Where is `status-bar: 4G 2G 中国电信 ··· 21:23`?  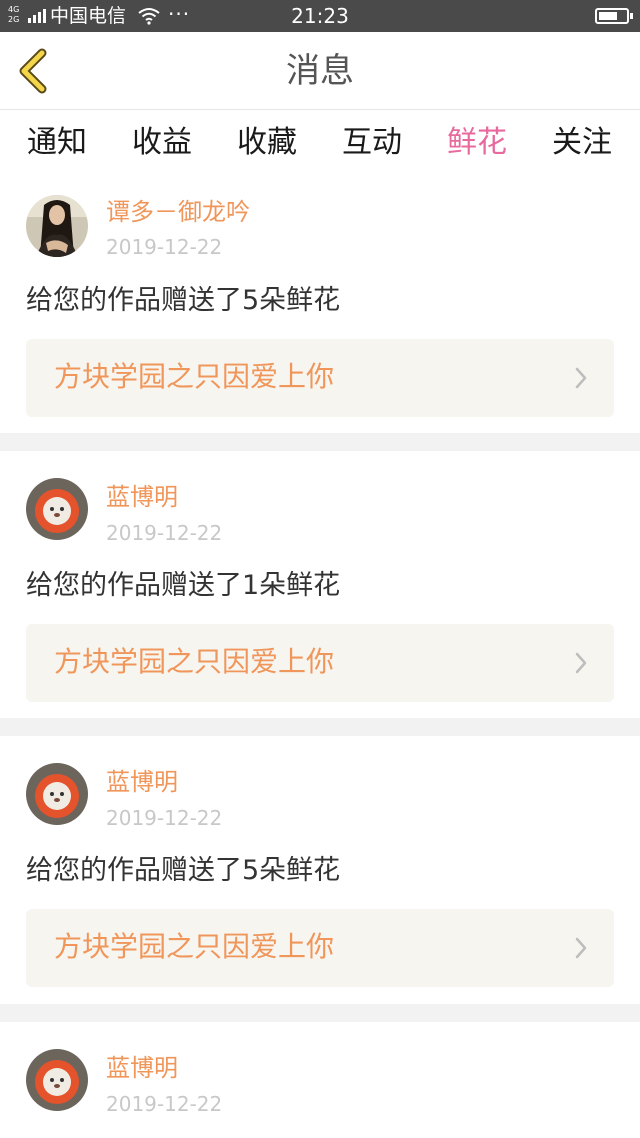 status-bar: 4G 2G 中国电信 ··· 21:23 is located at coordinates (320, 16).